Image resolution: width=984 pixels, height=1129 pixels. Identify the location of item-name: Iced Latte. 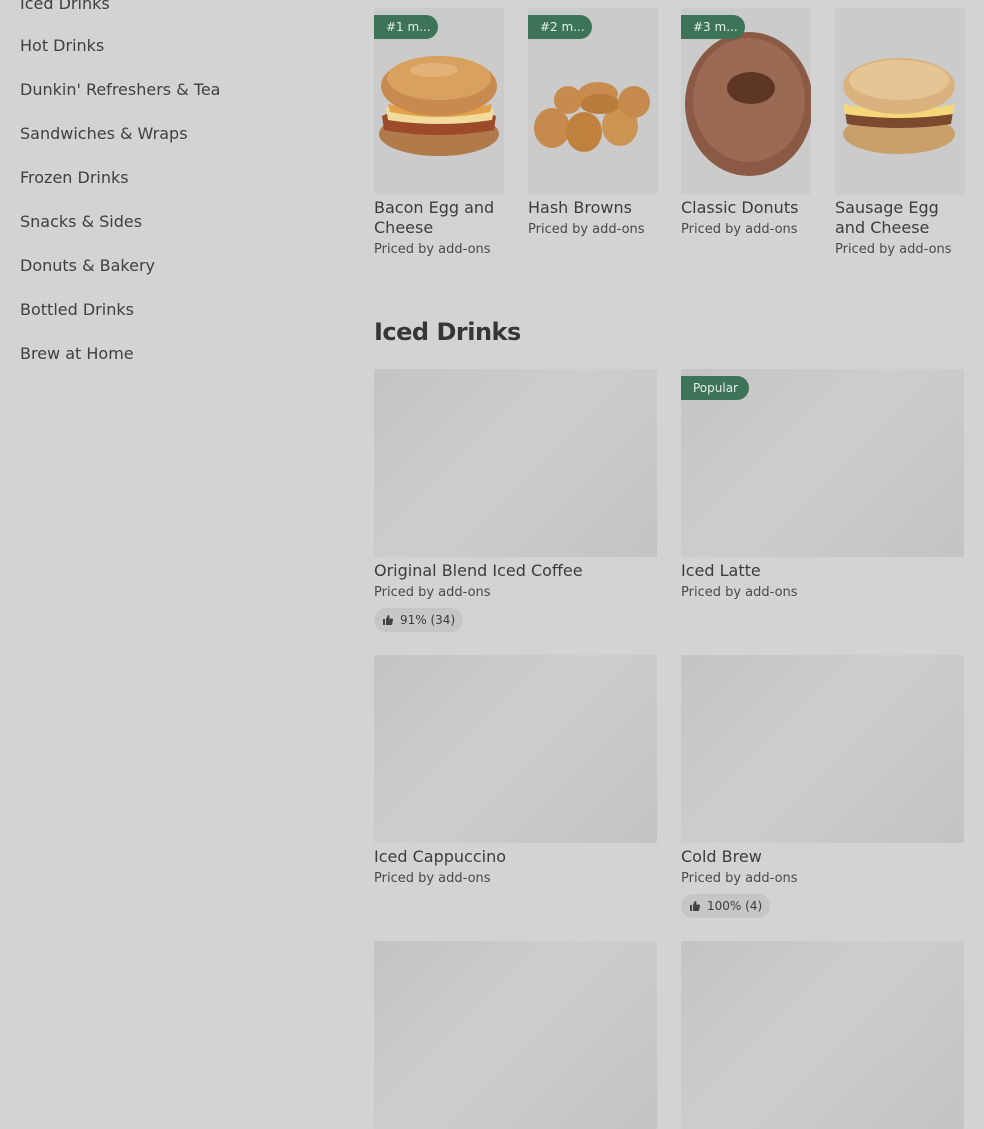
(721, 570).